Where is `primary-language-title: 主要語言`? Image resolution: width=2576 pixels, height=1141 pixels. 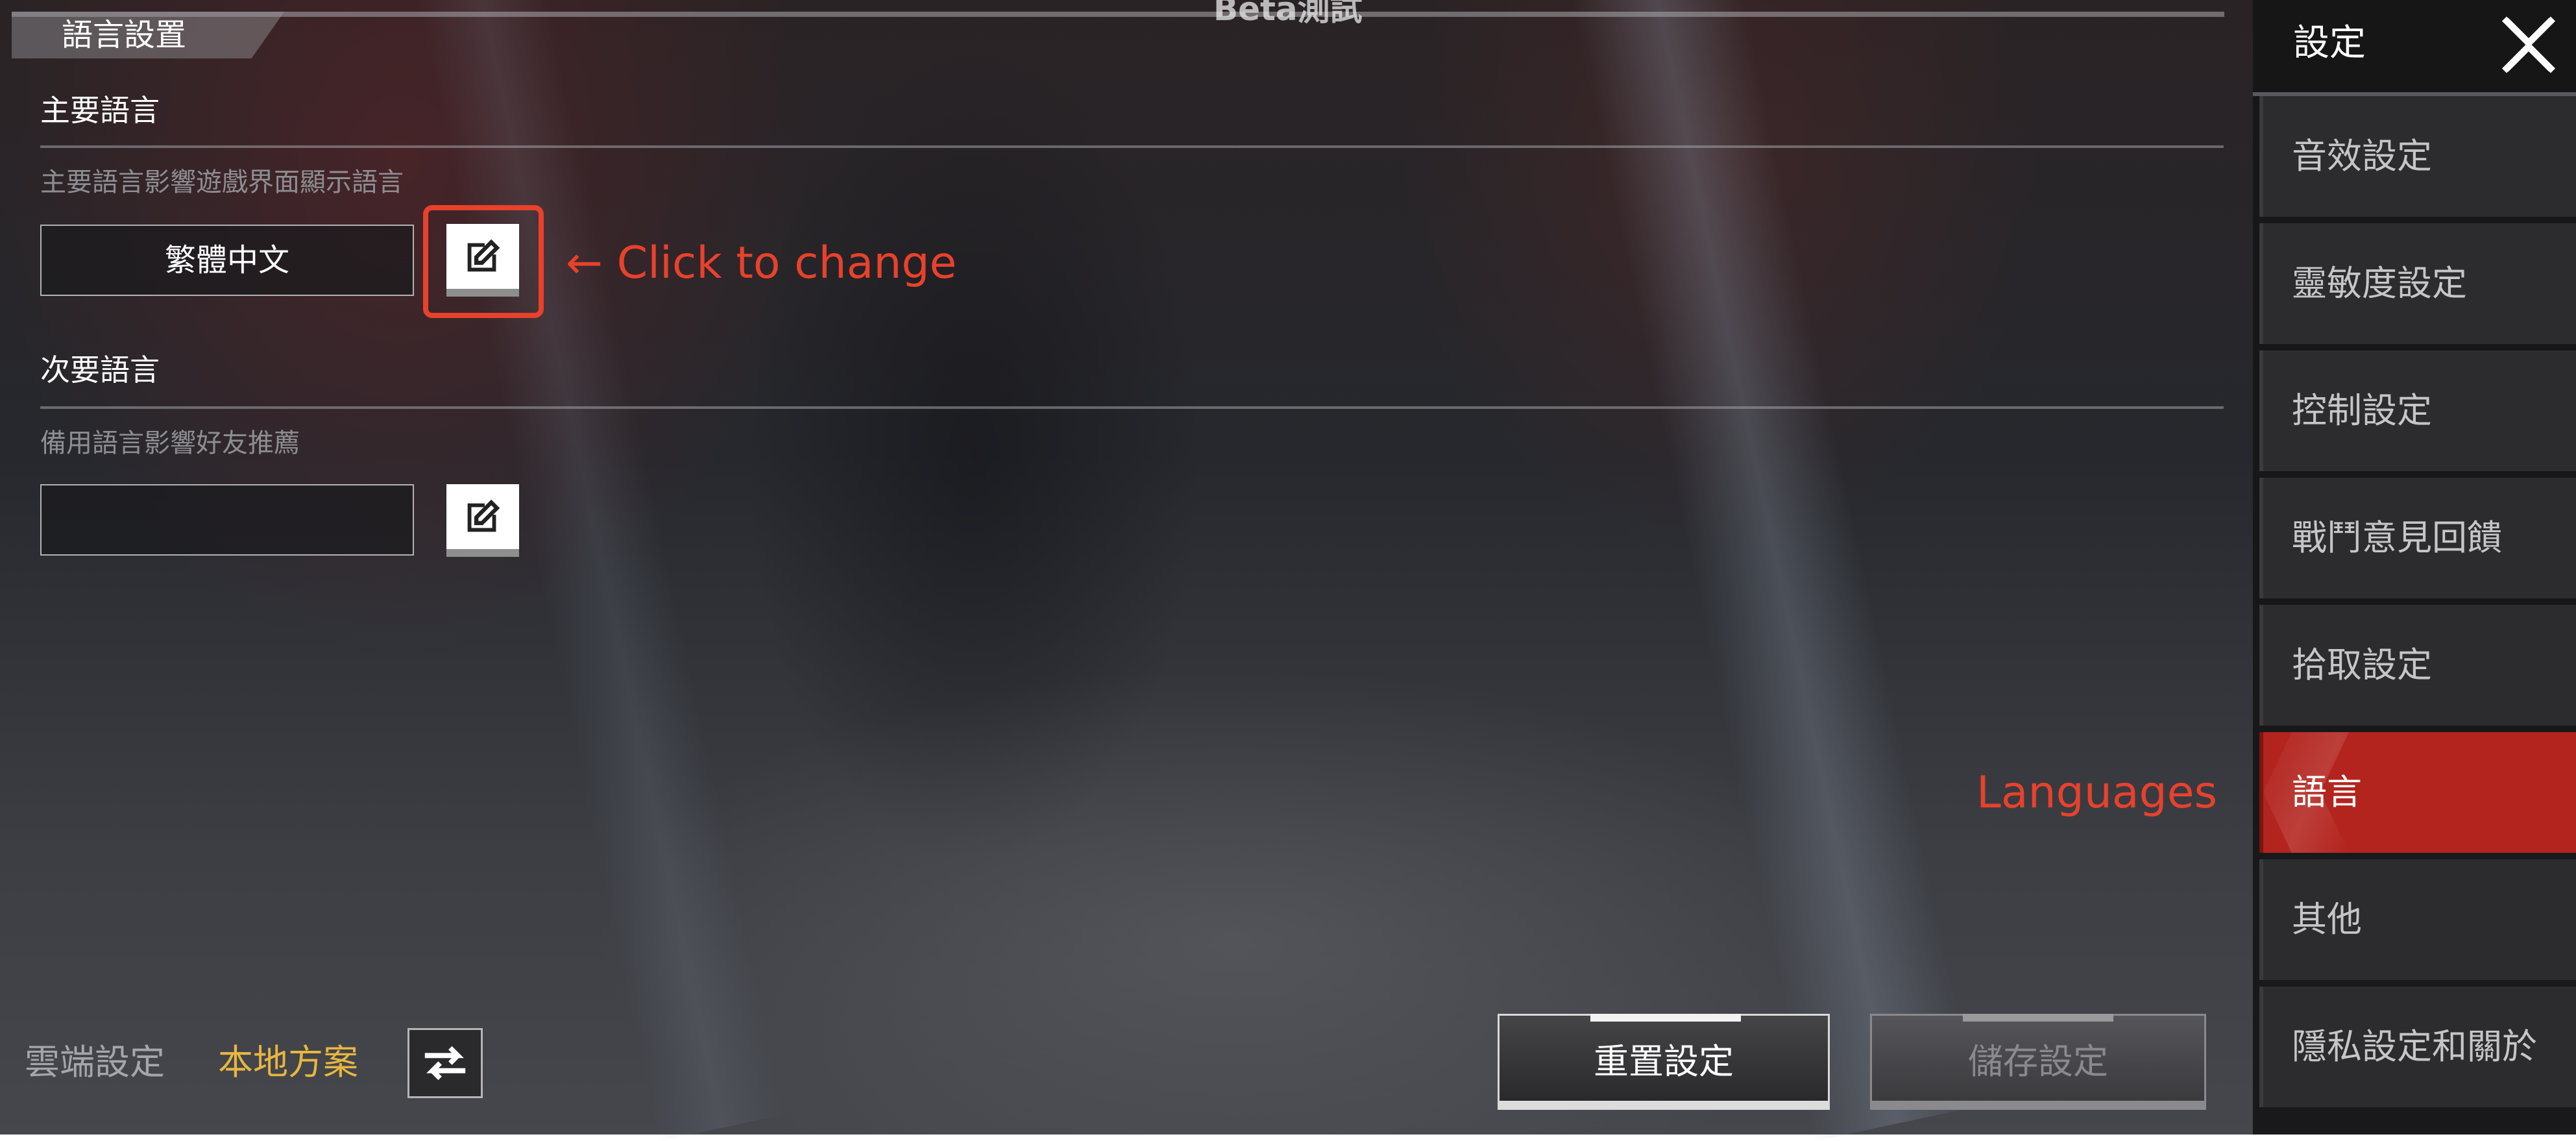
primary-language-title: 主要語言 is located at coordinates (100, 110).